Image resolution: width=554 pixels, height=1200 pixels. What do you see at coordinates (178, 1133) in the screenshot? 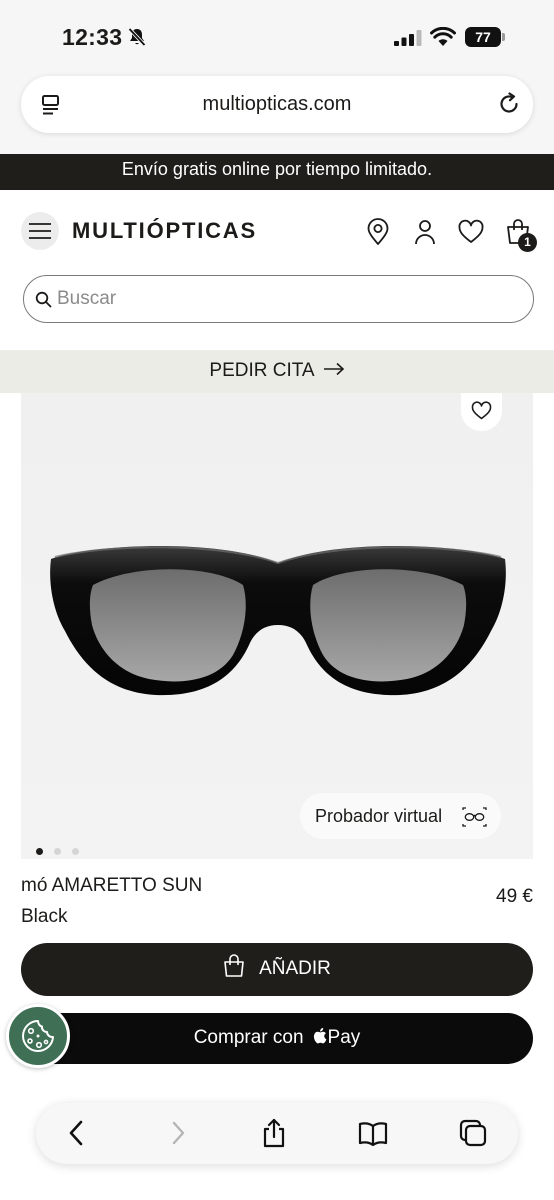
I see `forward-icon` at bounding box center [178, 1133].